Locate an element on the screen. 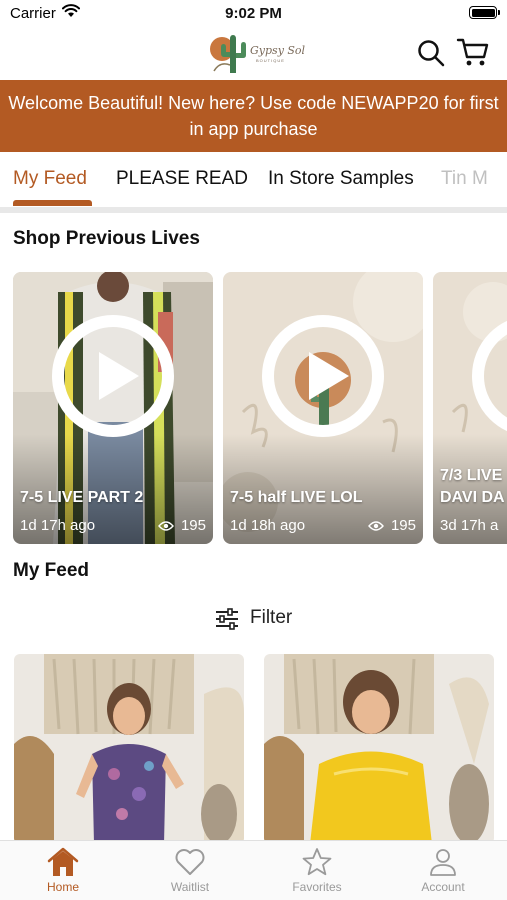 The height and width of the screenshot is (900, 507). heart-icon is located at coordinates (190, 862).